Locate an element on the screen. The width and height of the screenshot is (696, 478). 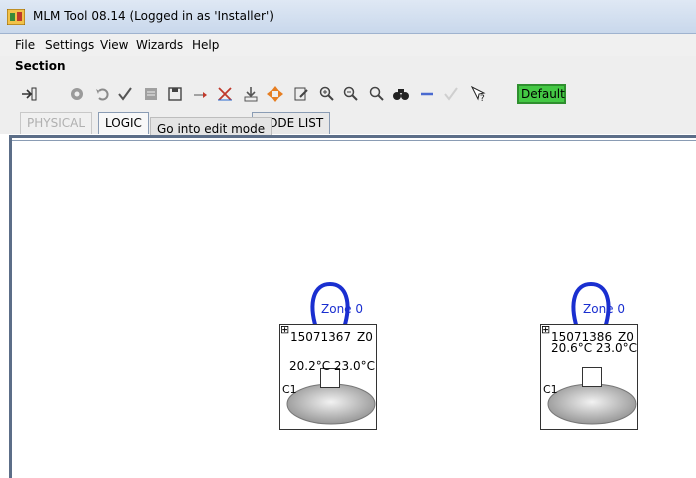
node-zone: Z0 is located at coordinates (365, 337).